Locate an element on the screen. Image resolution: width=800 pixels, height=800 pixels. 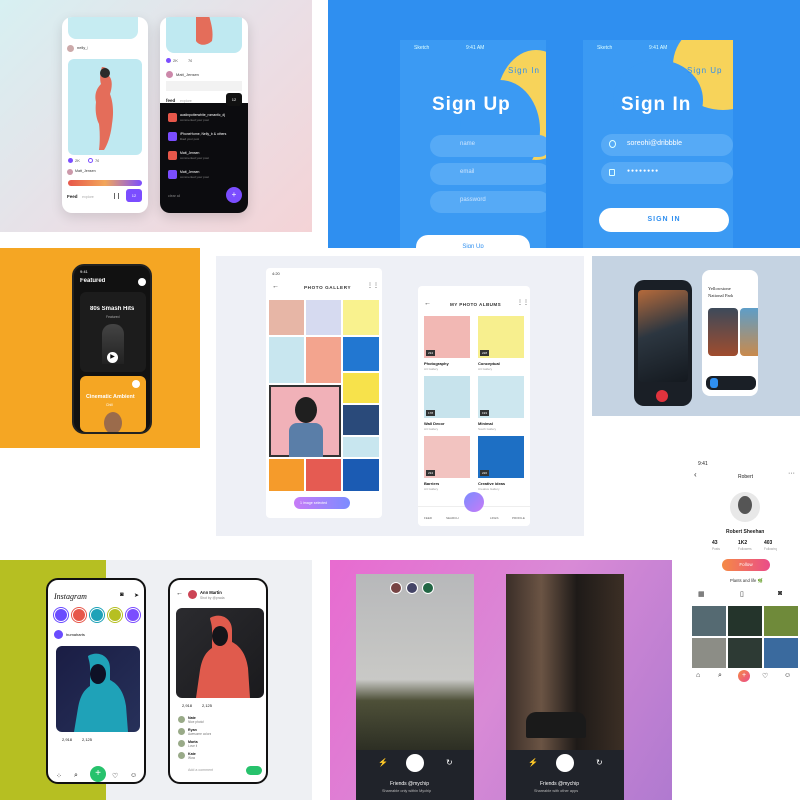
send-button is located at coordinates (254, 770).